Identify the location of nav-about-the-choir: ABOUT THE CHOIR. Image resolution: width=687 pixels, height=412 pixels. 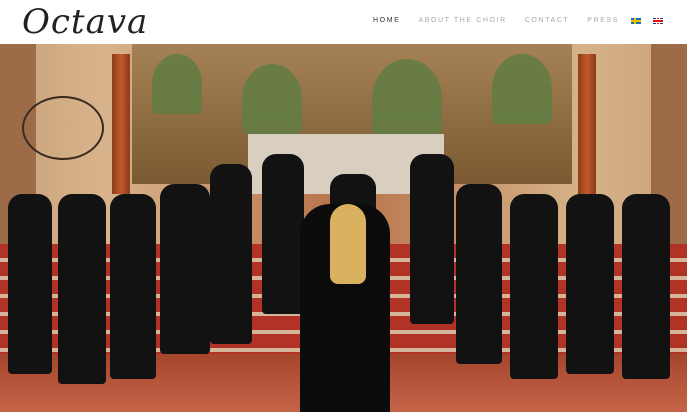
(462, 20).